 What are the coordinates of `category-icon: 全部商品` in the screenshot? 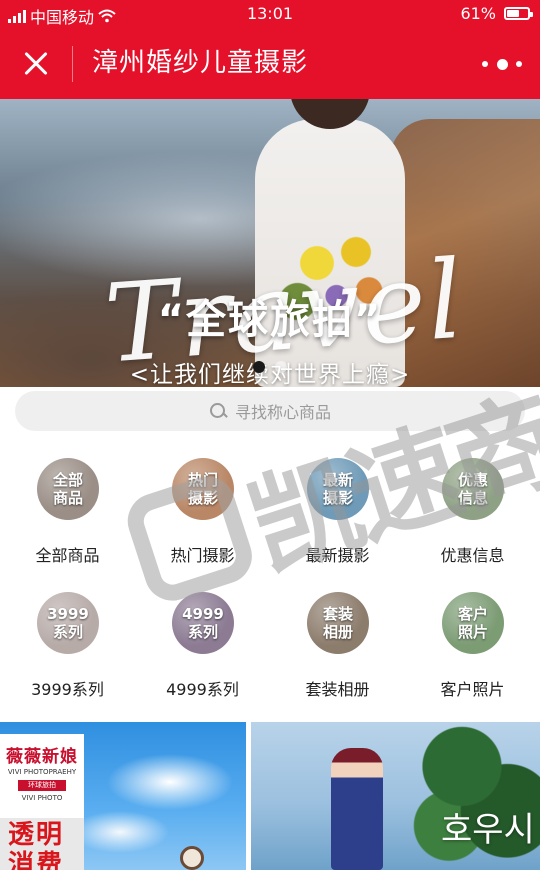 It's located at (68, 489).